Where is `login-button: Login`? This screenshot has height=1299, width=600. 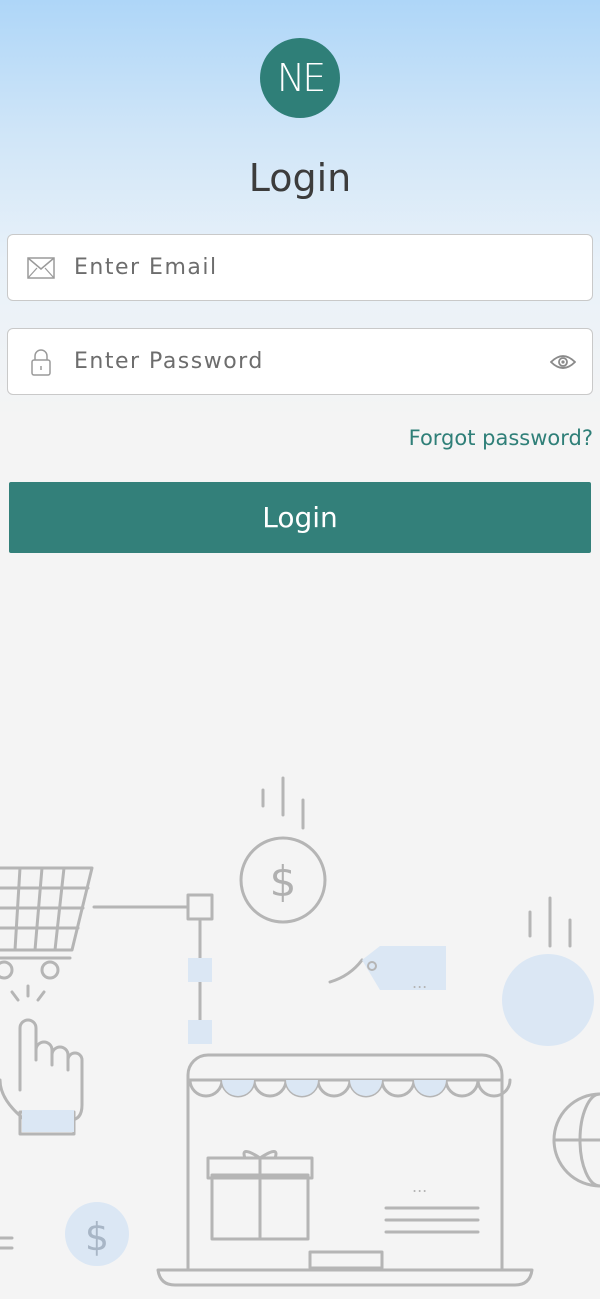 login-button: Login is located at coordinates (300, 517).